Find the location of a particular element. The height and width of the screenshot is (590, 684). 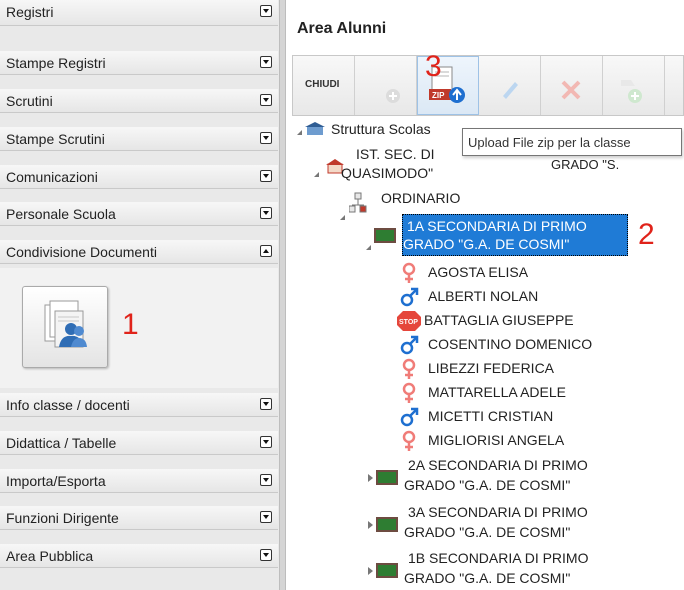

sidebar-item-label: Registri is located at coordinates (30, 12).